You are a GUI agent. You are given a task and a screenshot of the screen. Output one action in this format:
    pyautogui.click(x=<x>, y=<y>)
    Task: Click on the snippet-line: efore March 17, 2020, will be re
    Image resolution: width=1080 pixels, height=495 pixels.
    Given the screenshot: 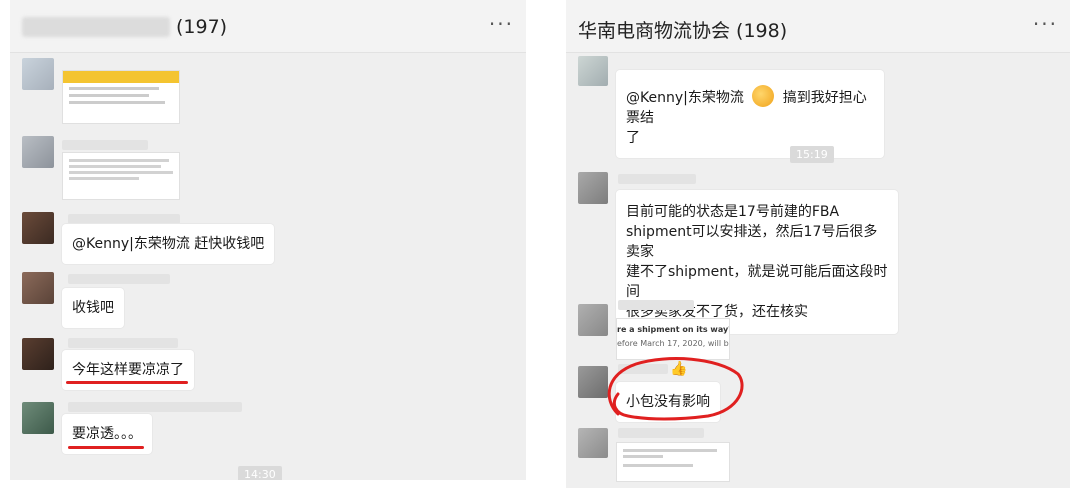 What is the action you would take?
    pyautogui.click(x=673, y=343)
    